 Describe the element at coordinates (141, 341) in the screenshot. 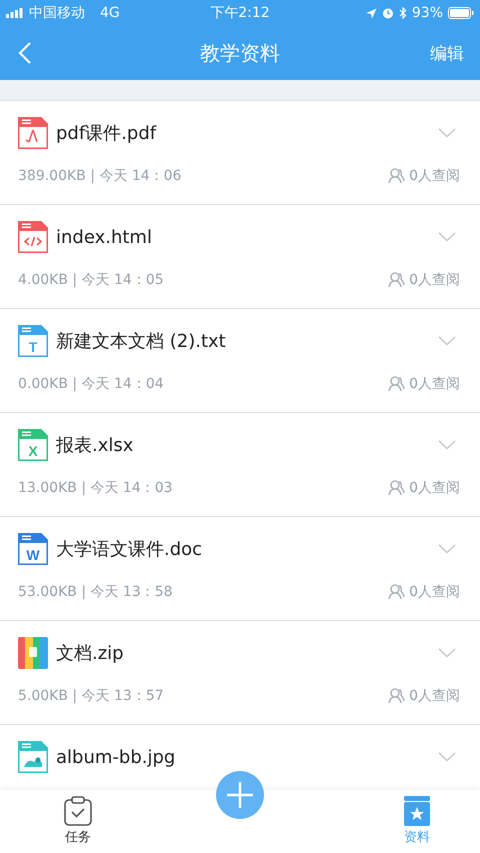

I see `file-name: 新建文本文档 (2).txt` at that location.